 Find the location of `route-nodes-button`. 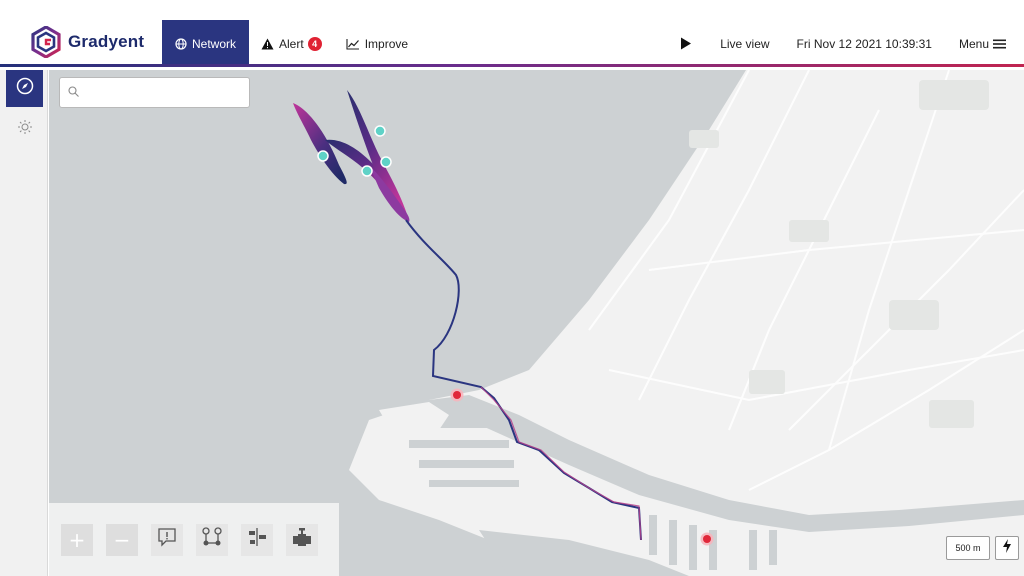

route-nodes-button is located at coordinates (212, 539).